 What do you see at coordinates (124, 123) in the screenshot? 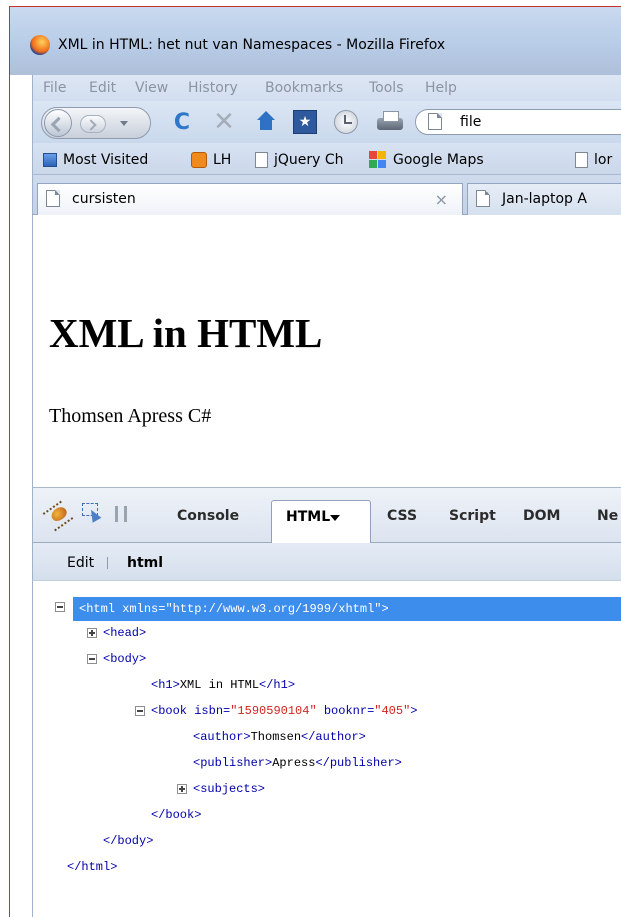
I see `history-dropdown-icon` at bounding box center [124, 123].